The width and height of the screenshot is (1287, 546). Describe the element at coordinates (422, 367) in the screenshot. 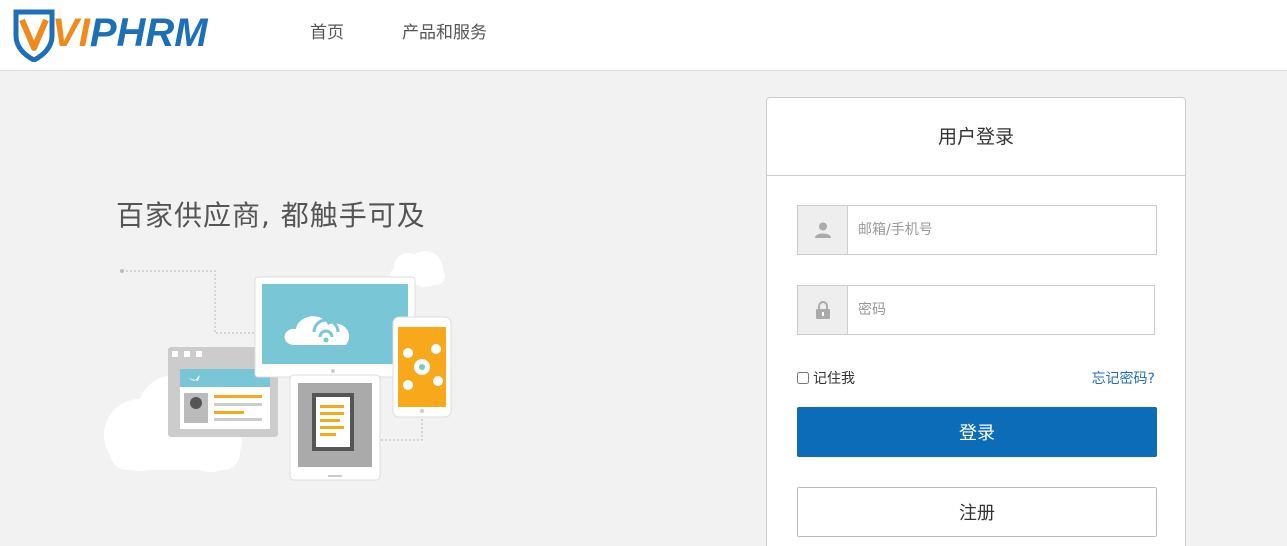

I see `phone-network-icon` at that location.